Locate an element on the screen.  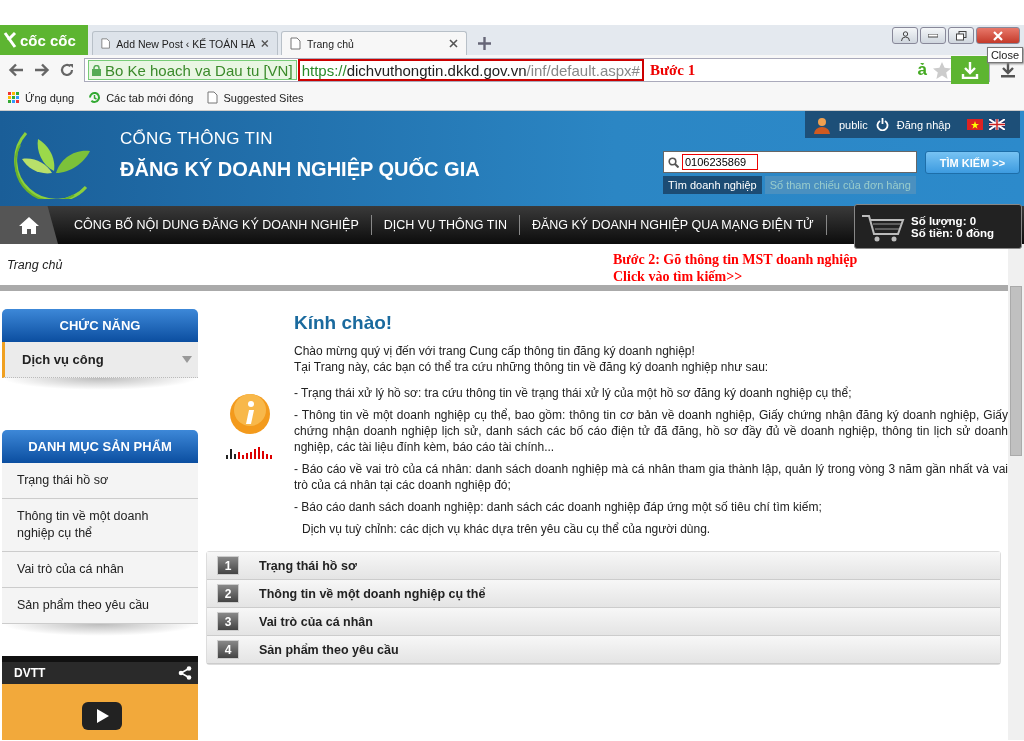
play-button-icon is located at coordinates (102, 716).